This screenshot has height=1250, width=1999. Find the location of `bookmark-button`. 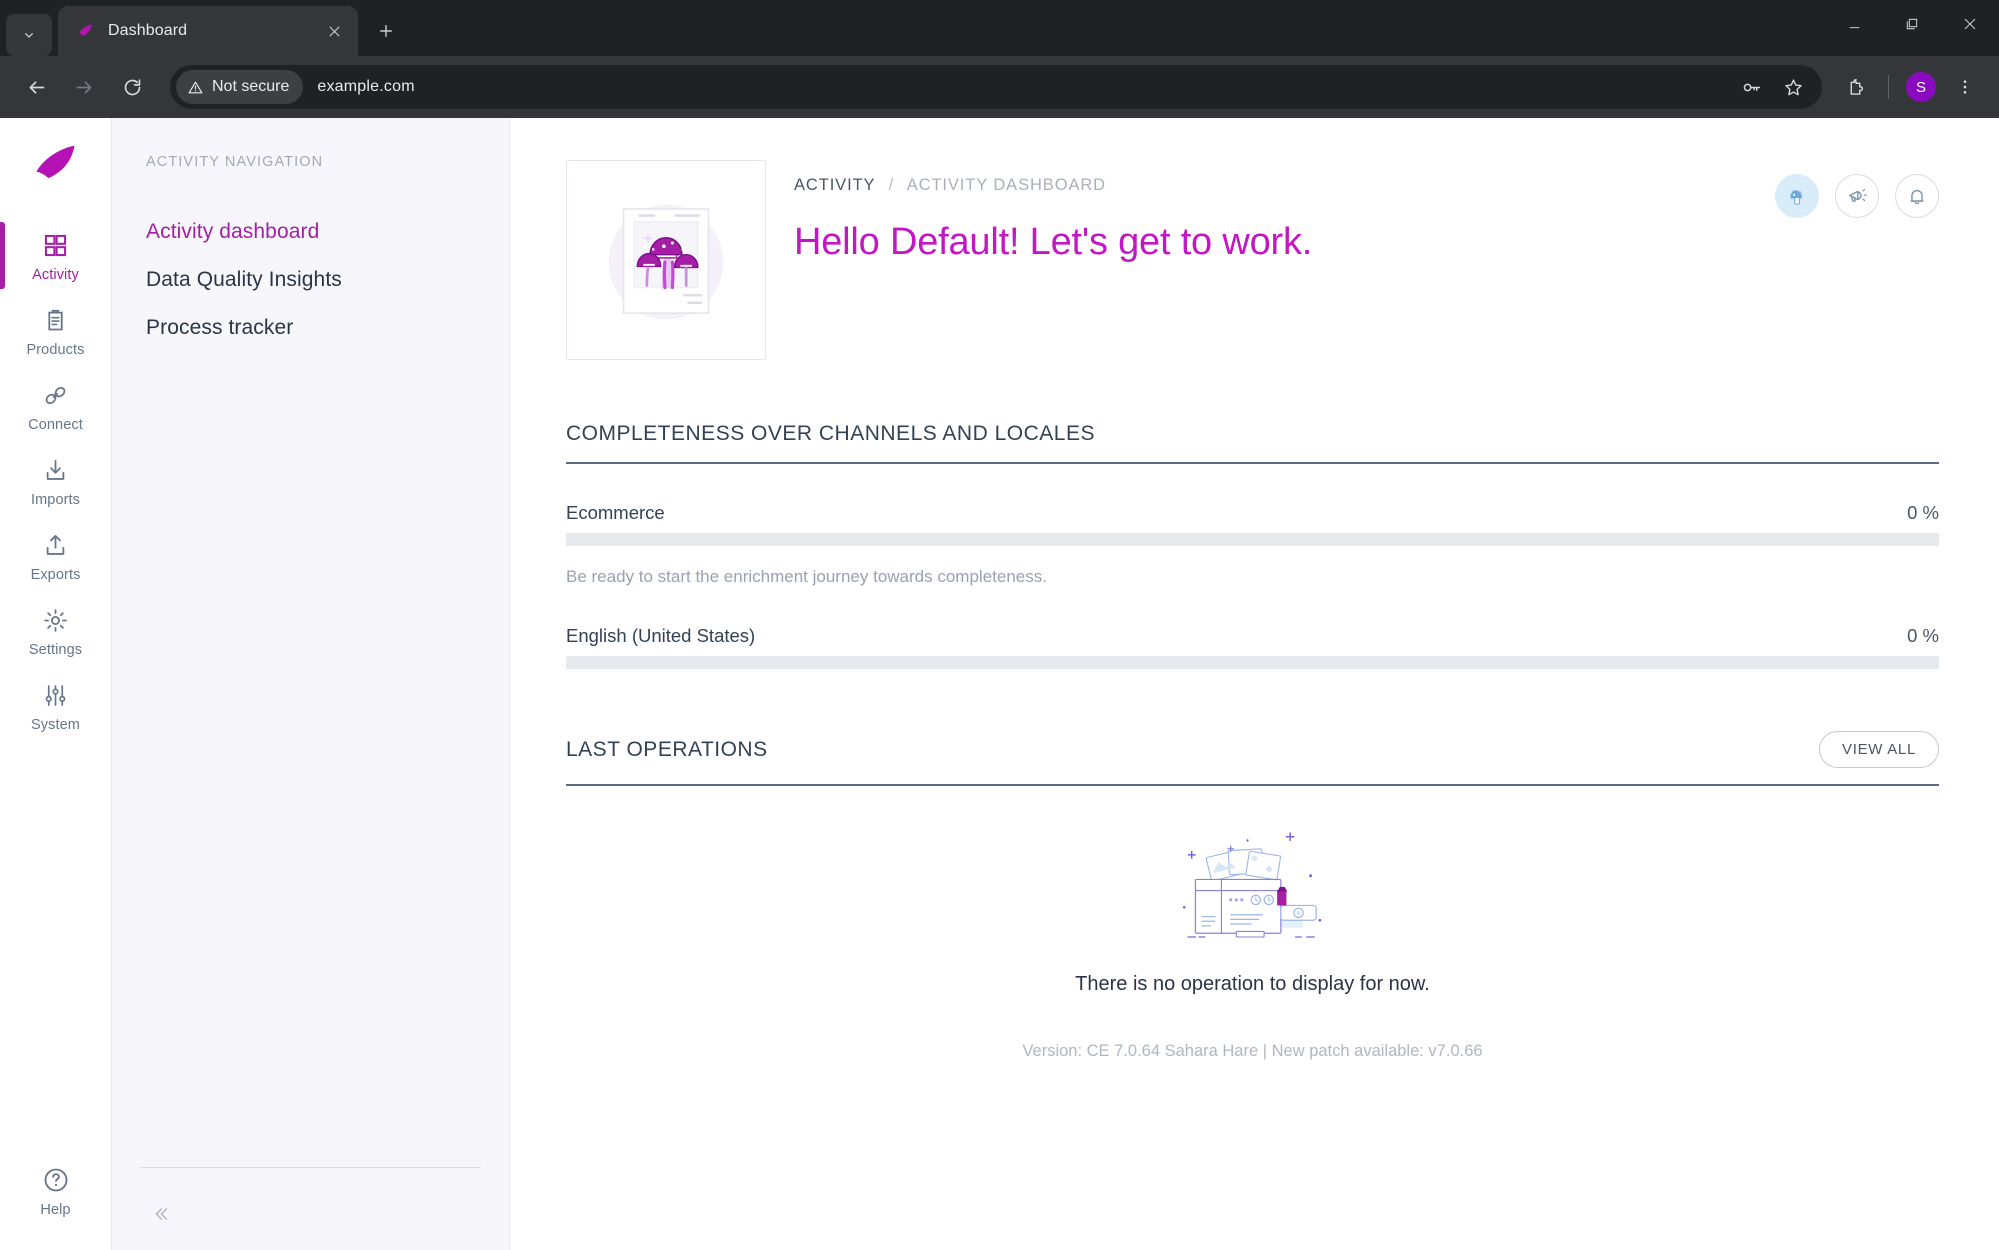

bookmark-button is located at coordinates (1793, 87).